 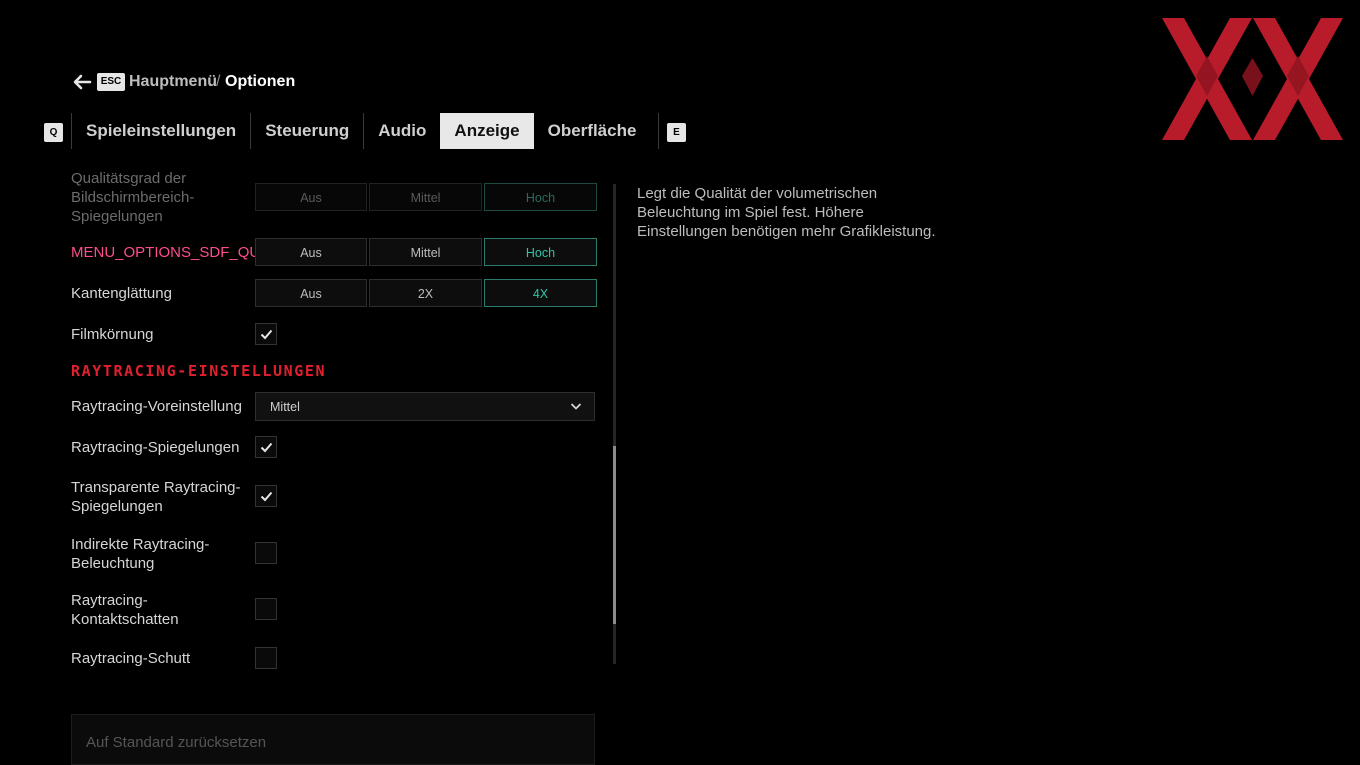 I want to click on anti-aliasing-option-2x: 2X, so click(x=425, y=293).